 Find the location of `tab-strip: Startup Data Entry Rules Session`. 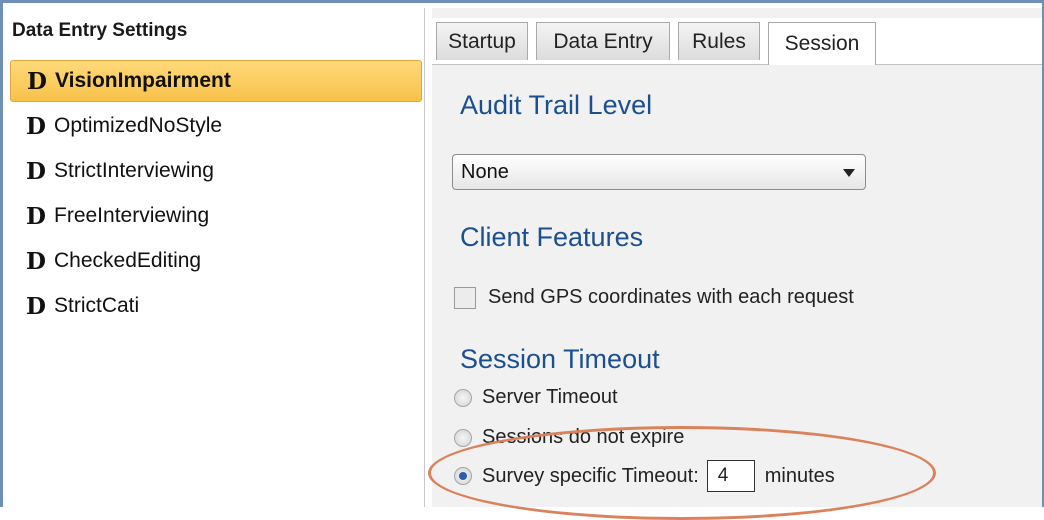

tab-strip: Startup Data Entry Rules Session is located at coordinates (737, 41).